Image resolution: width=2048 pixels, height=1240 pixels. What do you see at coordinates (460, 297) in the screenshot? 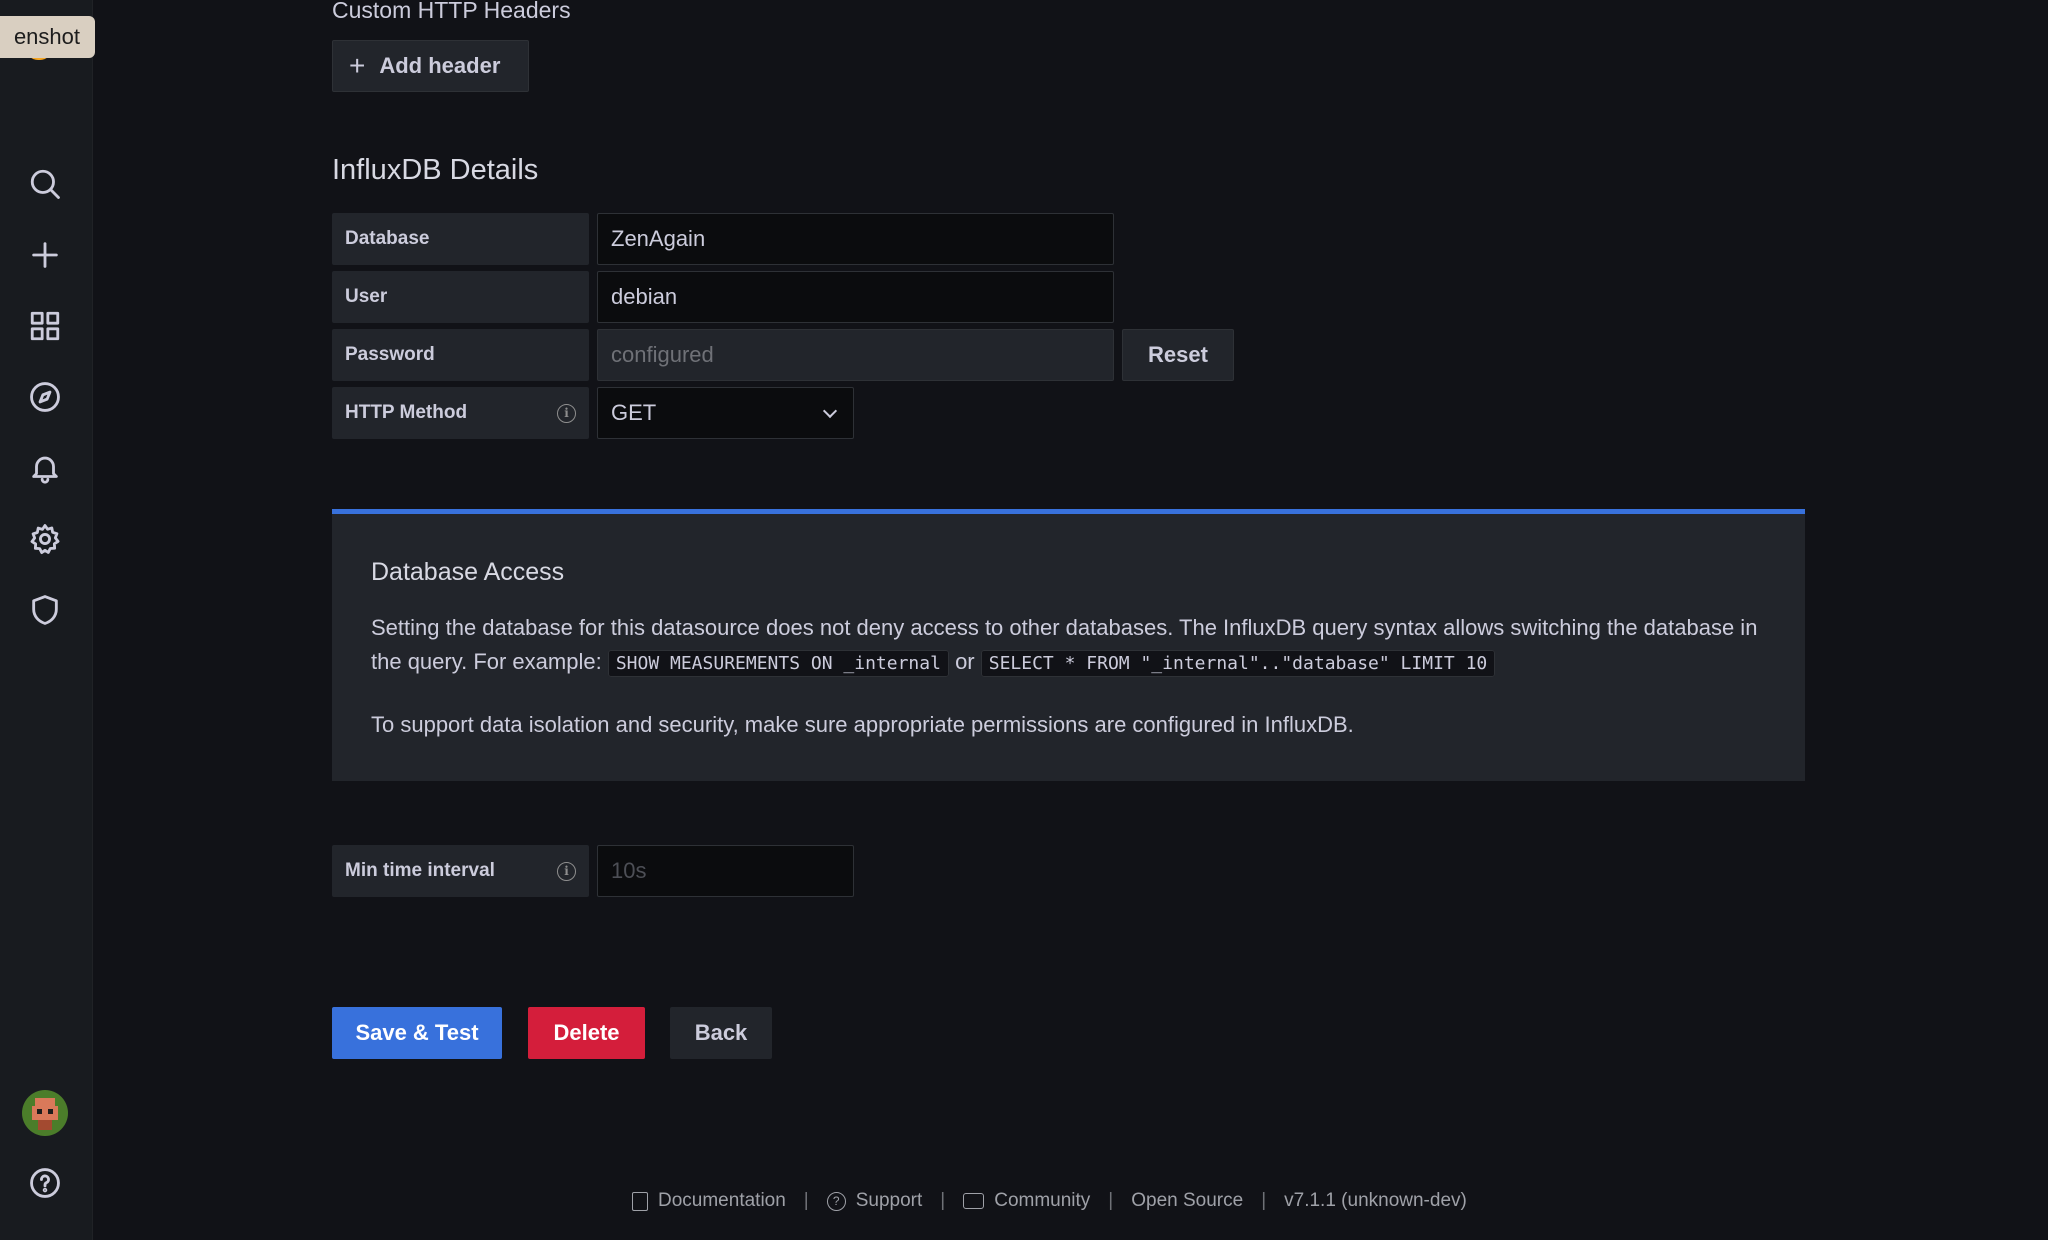
I see `user-label: User` at bounding box center [460, 297].